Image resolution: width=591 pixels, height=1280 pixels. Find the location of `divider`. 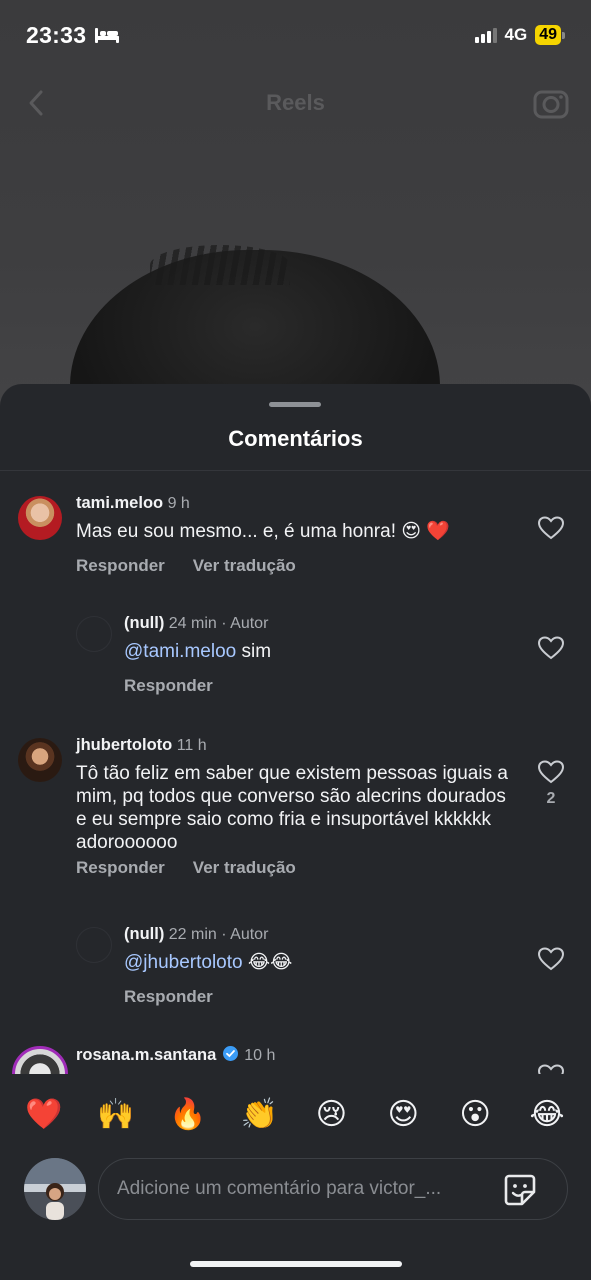

divider is located at coordinates (295, 470).